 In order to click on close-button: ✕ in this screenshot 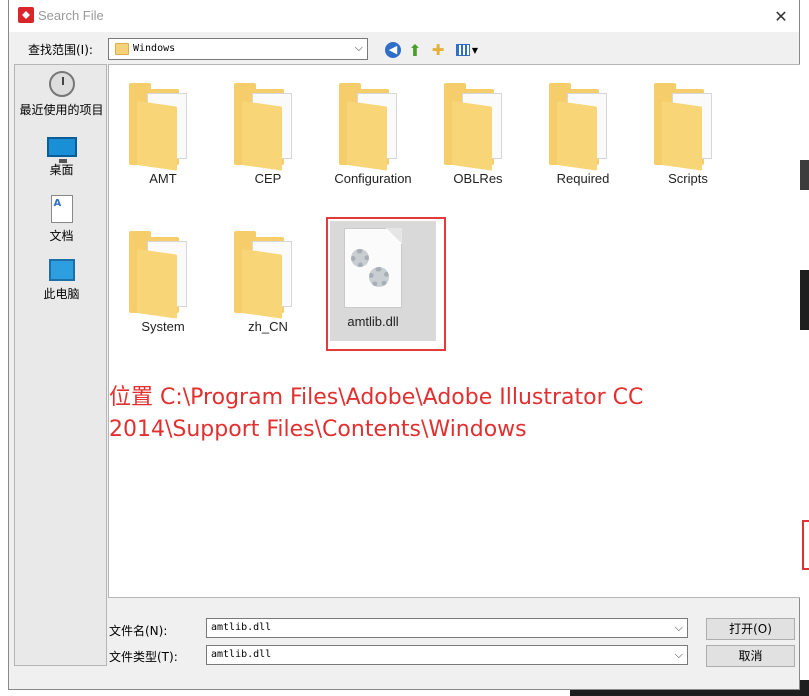, I will do `click(781, 16)`.